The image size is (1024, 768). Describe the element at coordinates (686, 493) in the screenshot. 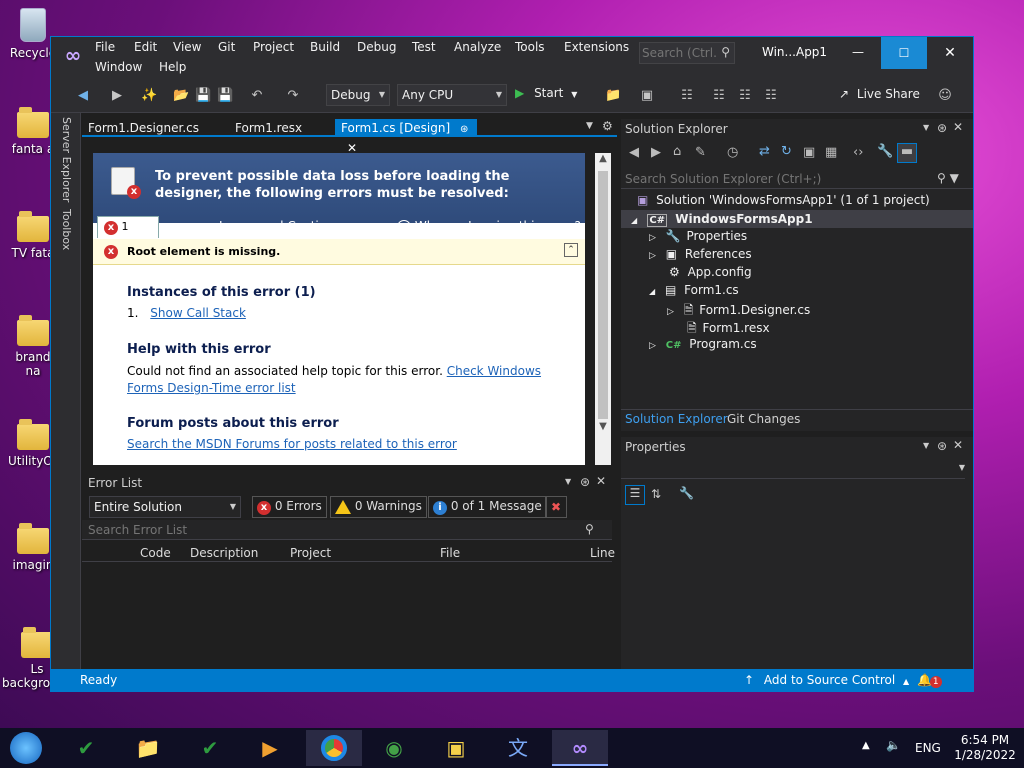

I see `property-pages-icon: 🔧` at that location.